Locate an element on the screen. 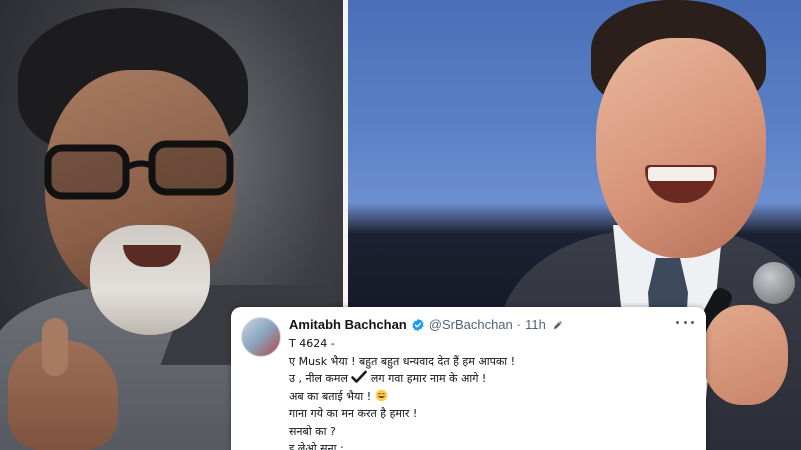  tweet-line-3a: उ , नील कमल is located at coordinates (318, 378).